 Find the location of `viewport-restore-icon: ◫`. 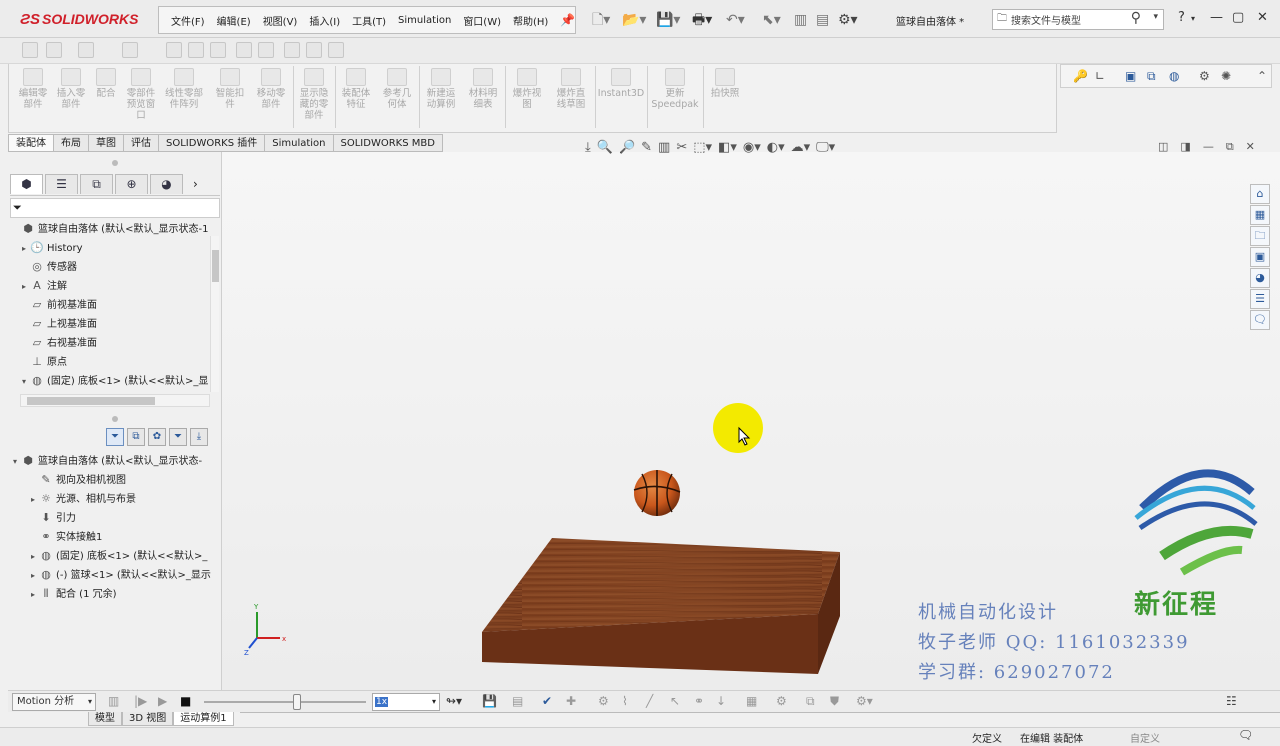

viewport-restore-icon: ◫ is located at coordinates (1163, 147).